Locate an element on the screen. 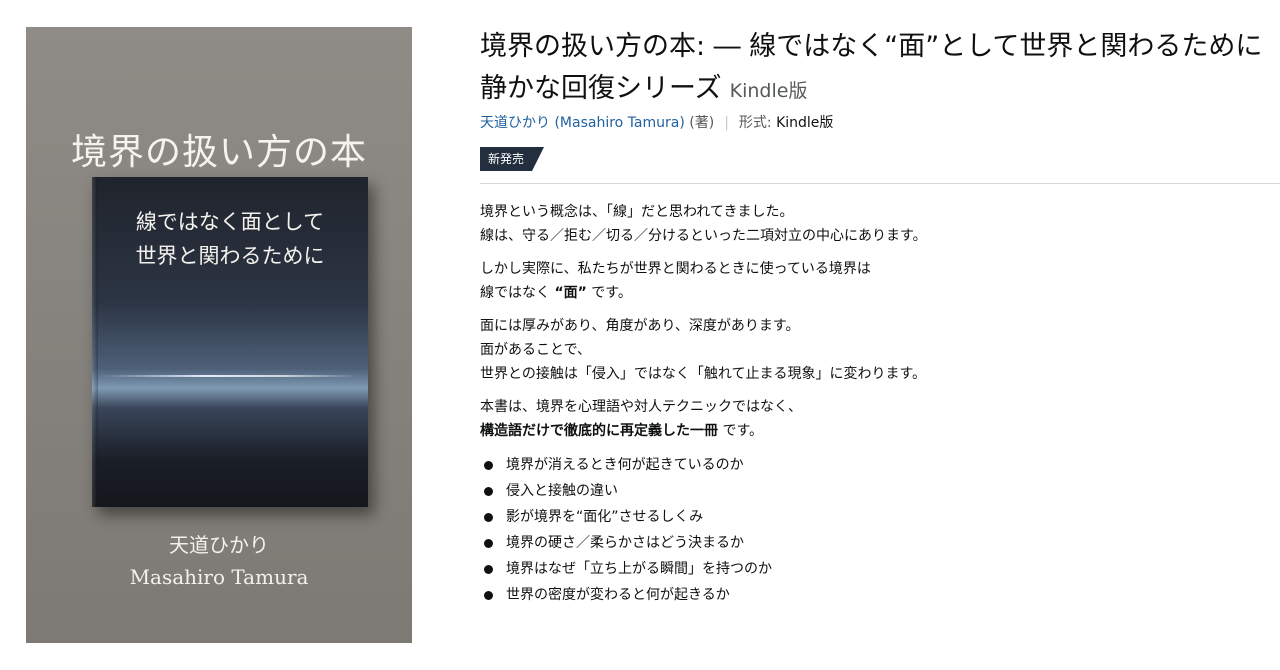 The height and width of the screenshot is (670, 1280). description-line: 面には厚みがあり、角度があり、深度があります。 is located at coordinates (640, 326).